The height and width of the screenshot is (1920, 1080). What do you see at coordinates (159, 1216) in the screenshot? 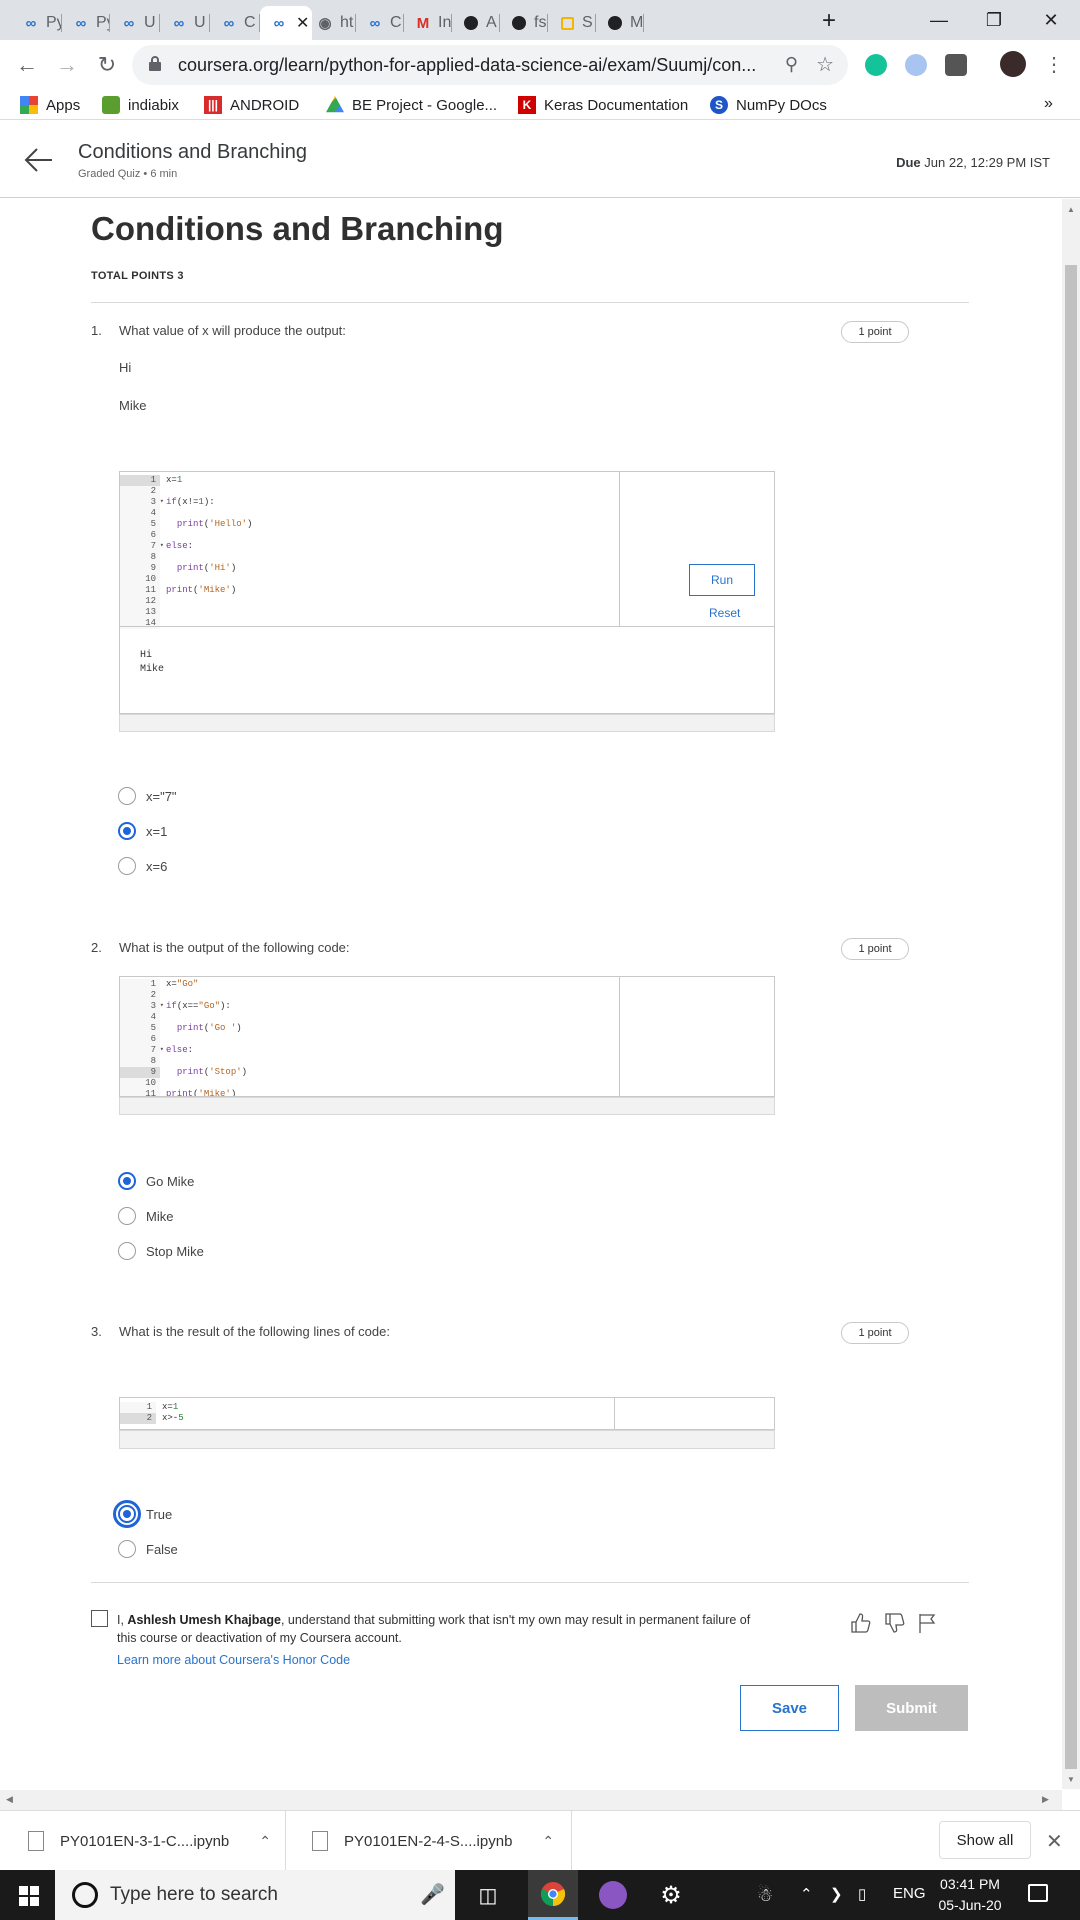
I see `answer-label: Mike` at bounding box center [159, 1216].